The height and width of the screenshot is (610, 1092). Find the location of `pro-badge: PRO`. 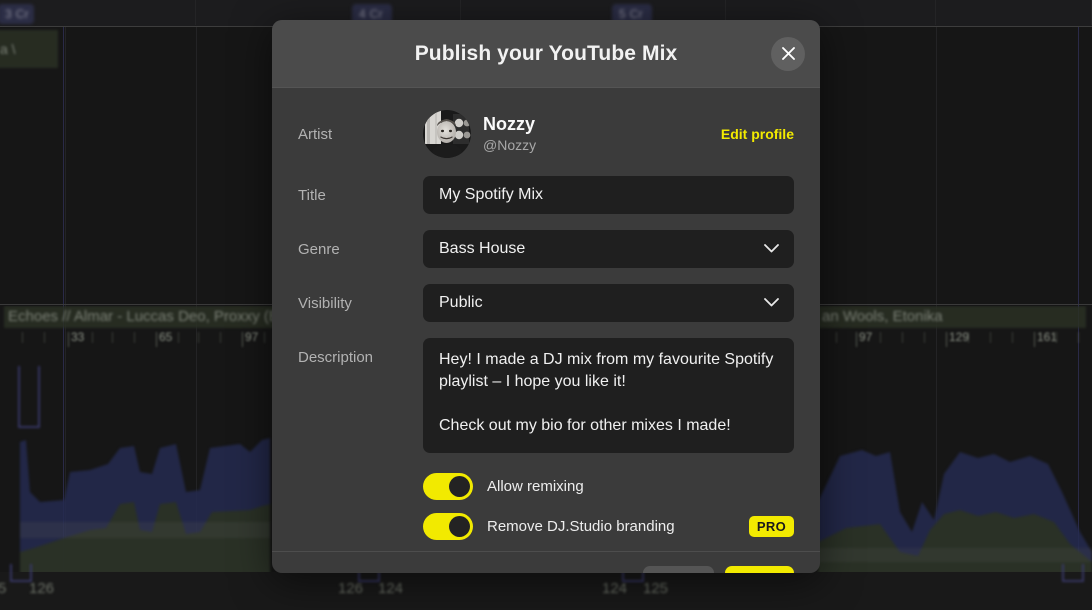

pro-badge: PRO is located at coordinates (771, 526).